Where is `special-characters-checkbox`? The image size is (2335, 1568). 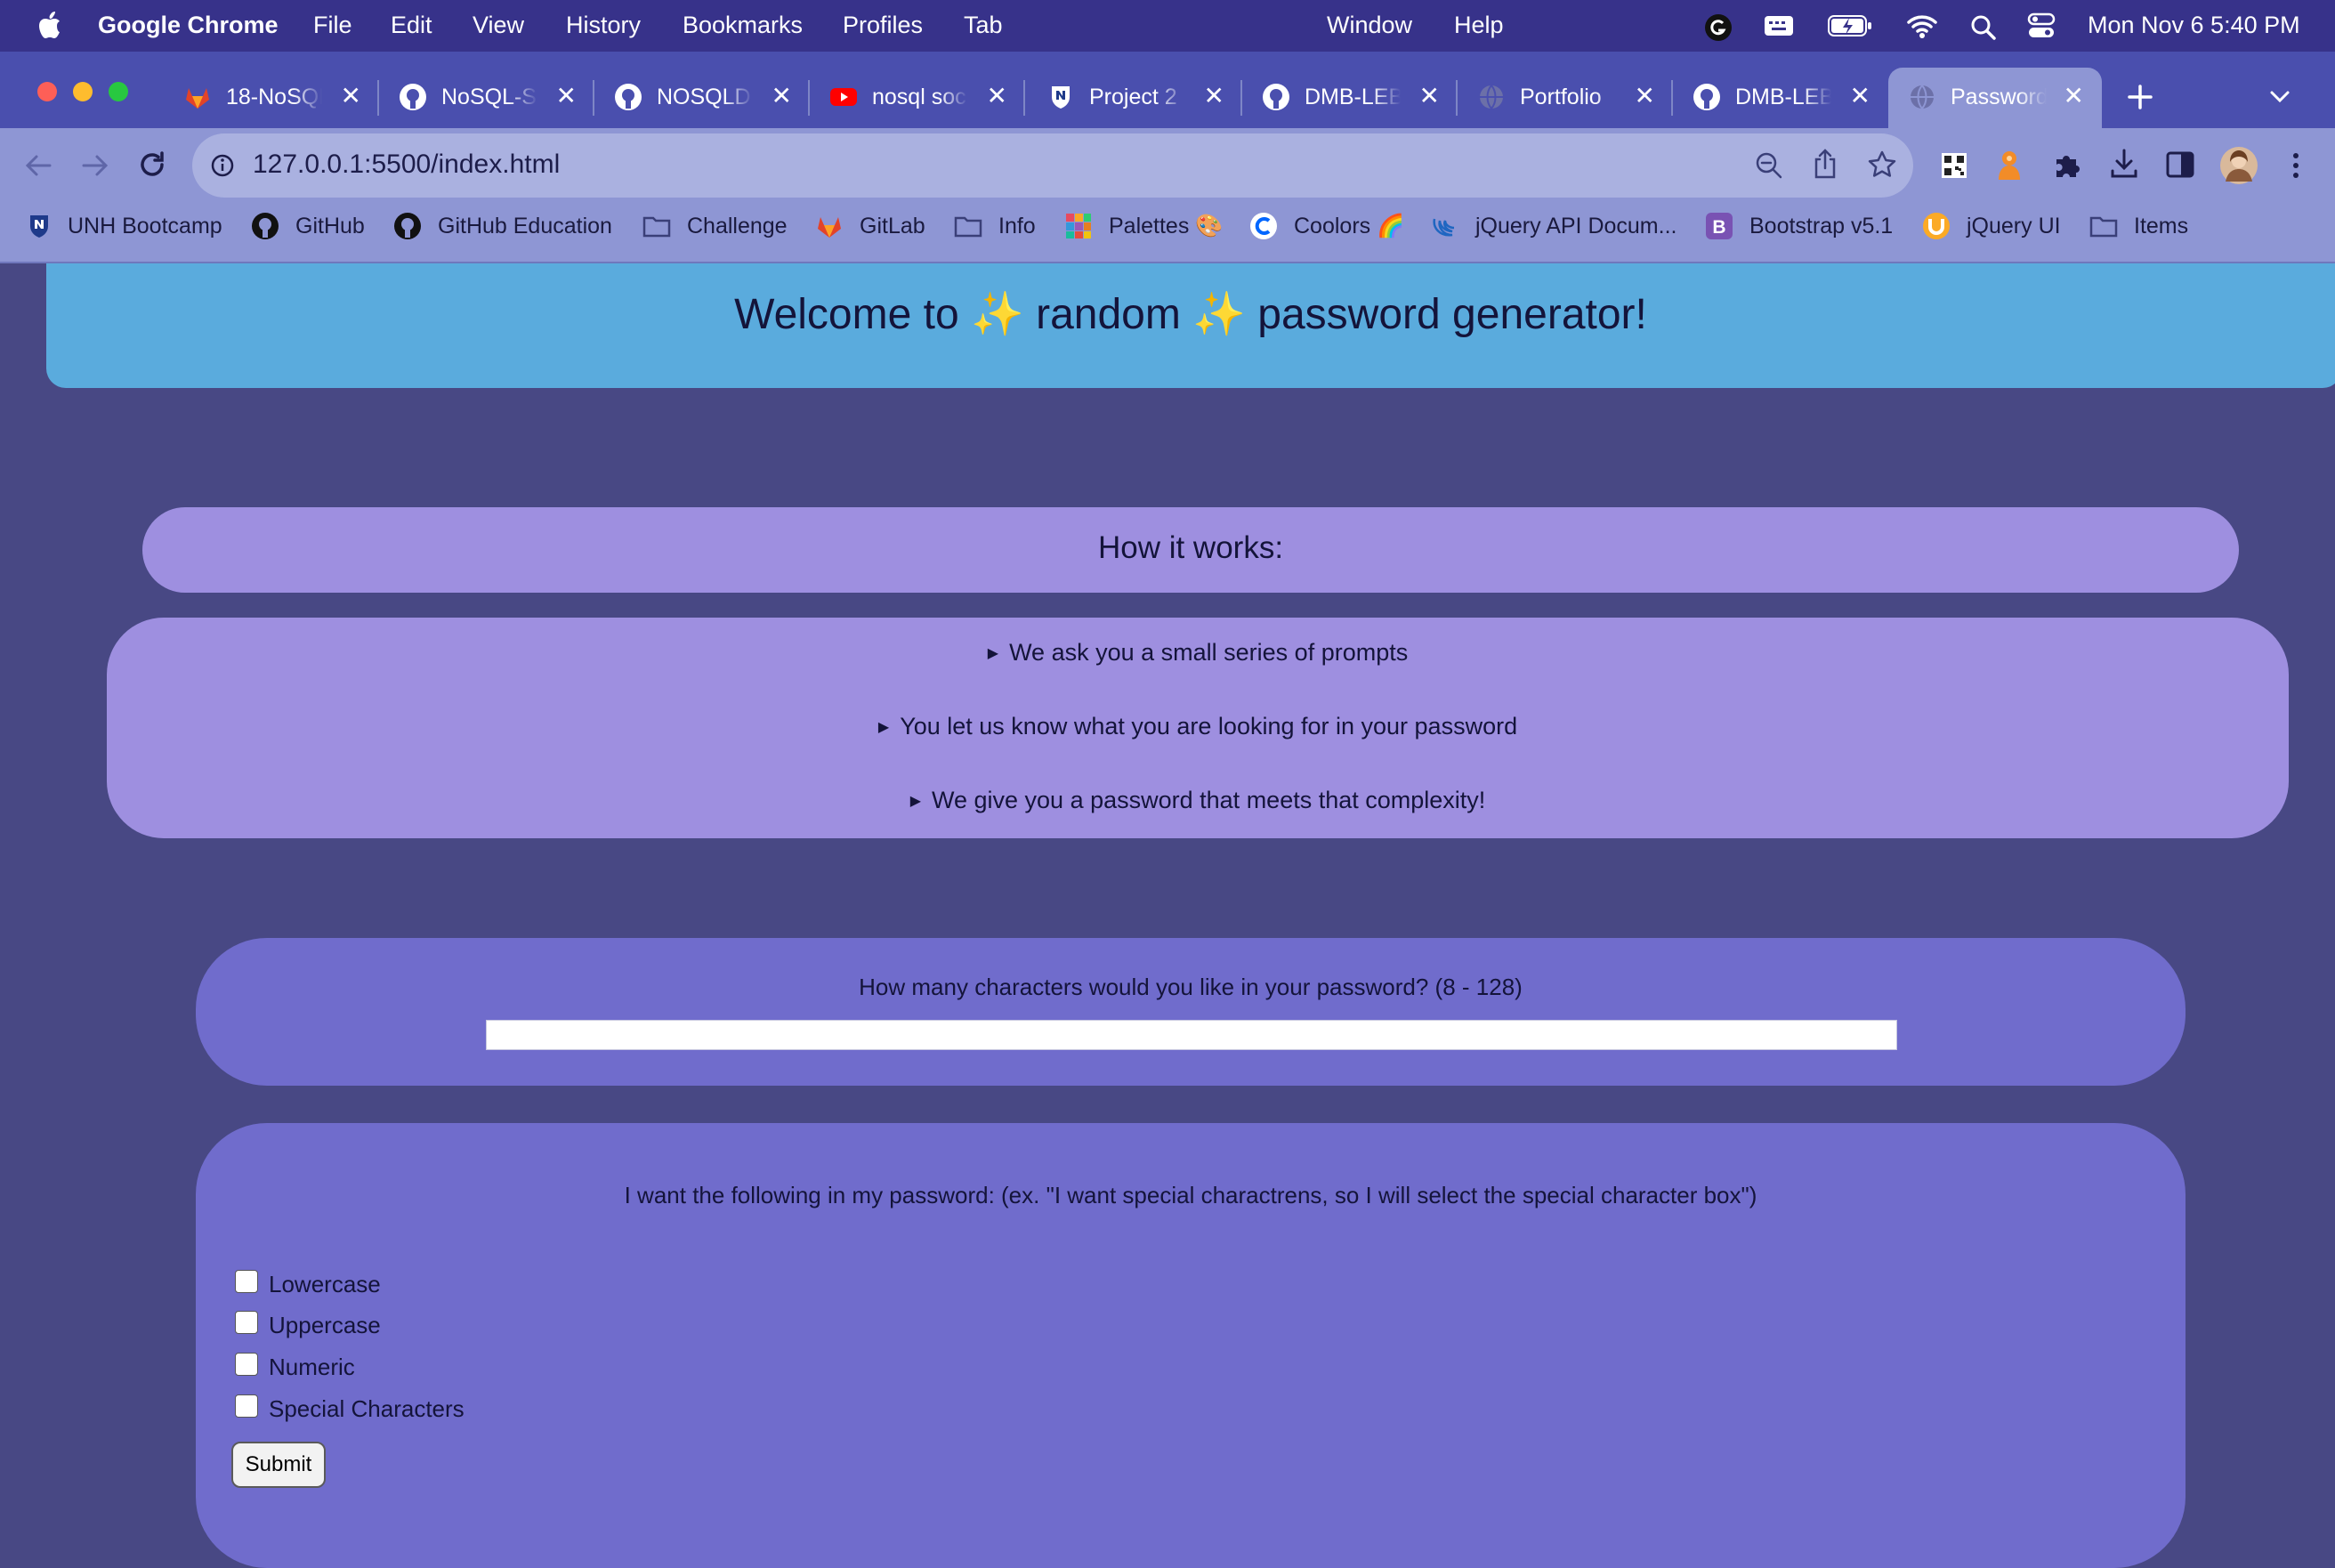 special-characters-checkbox is located at coordinates (246, 1406).